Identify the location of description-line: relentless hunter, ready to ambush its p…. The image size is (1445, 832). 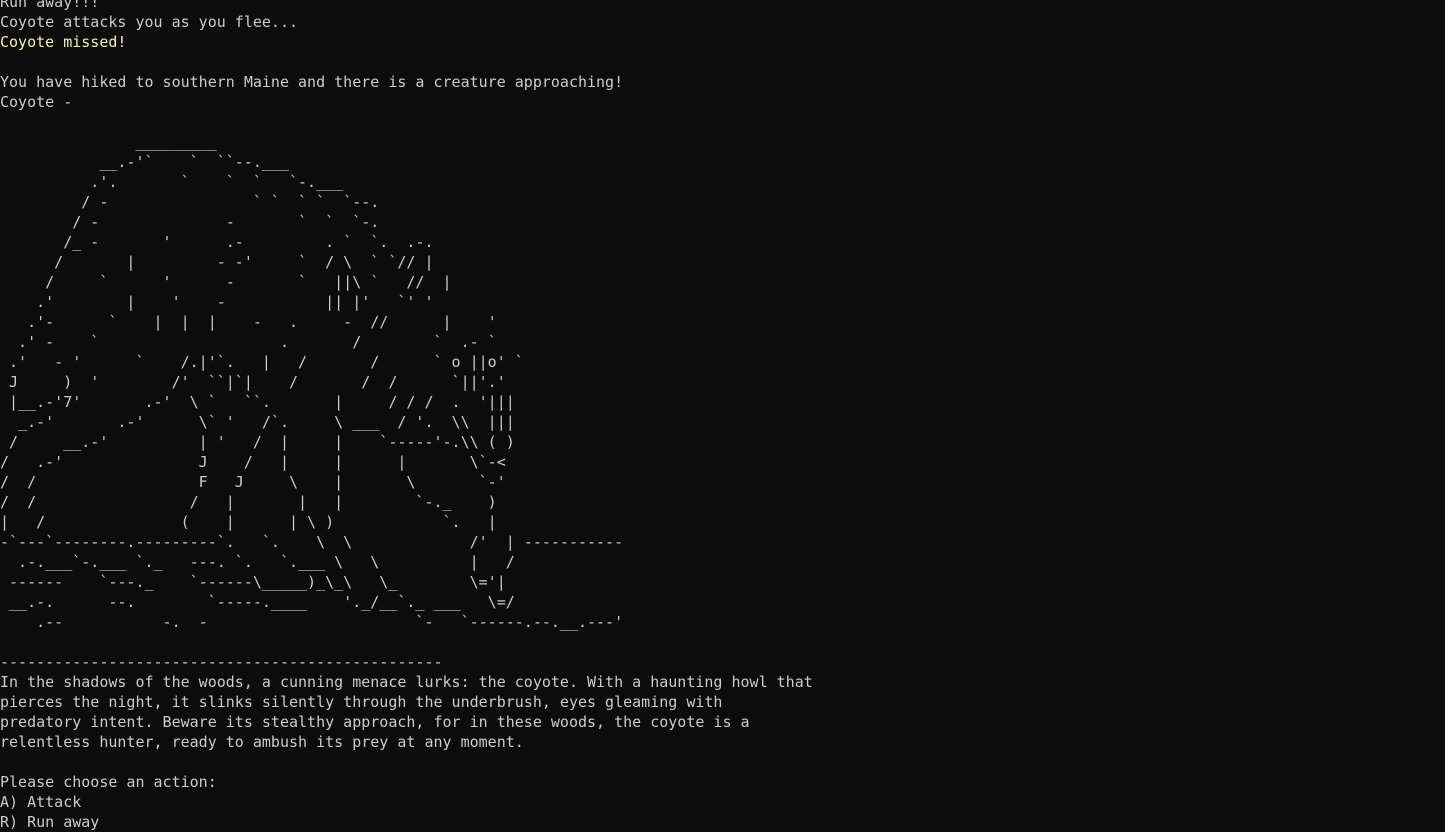
(262, 742).